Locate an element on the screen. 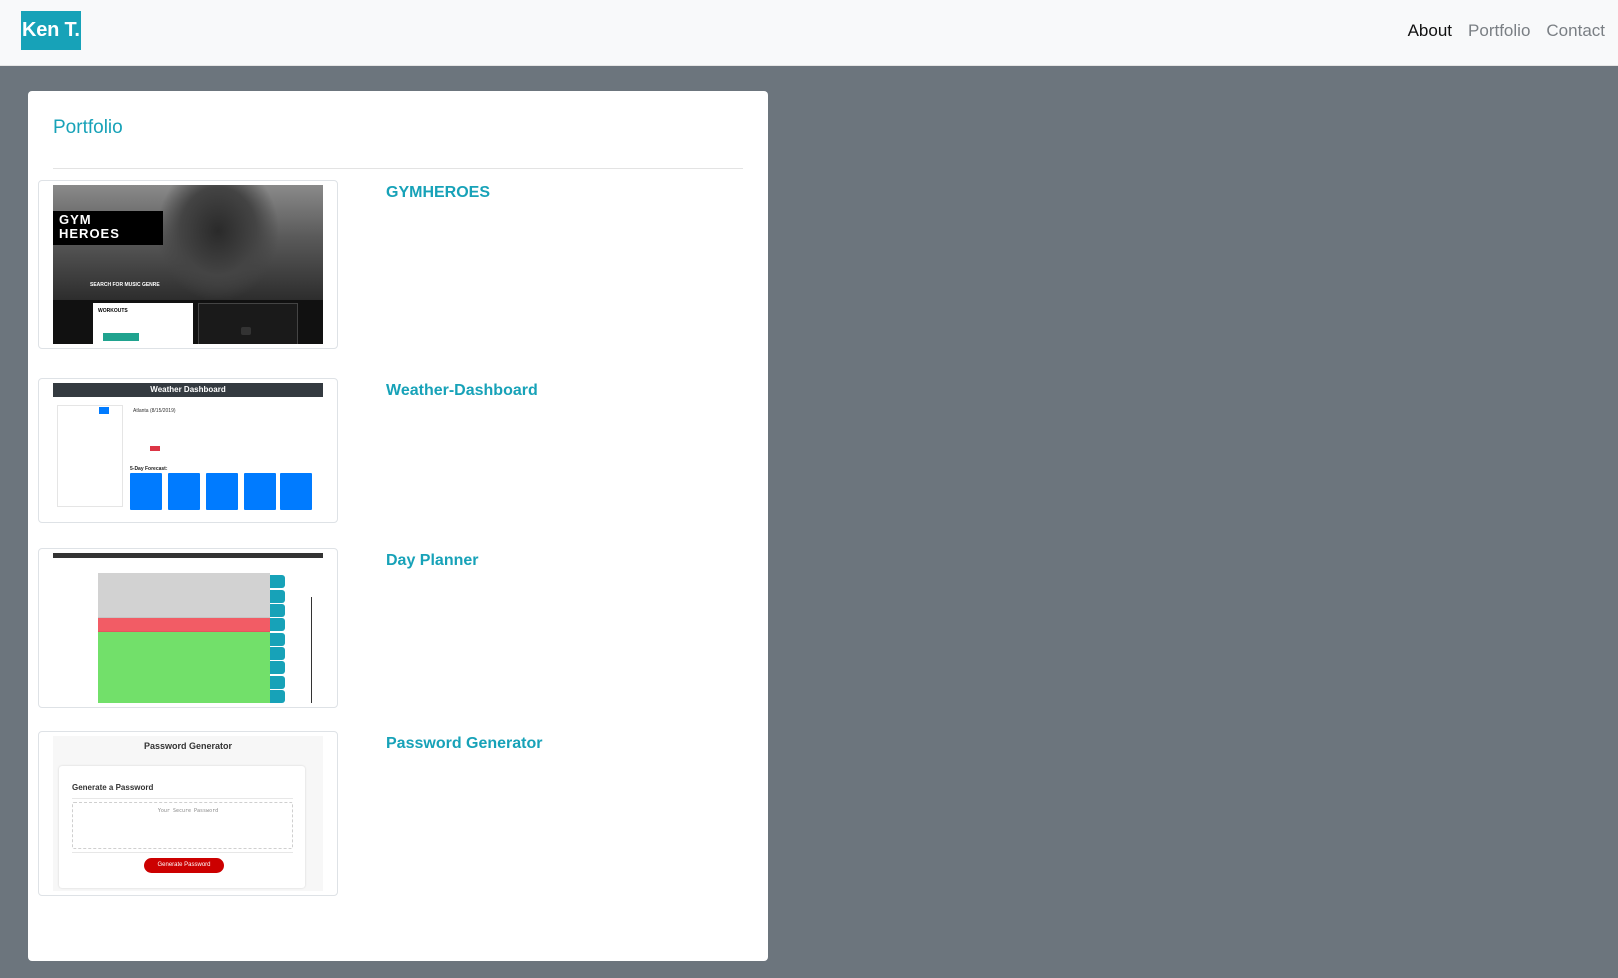 Image resolution: width=1618 pixels, height=978 pixels. search-icon is located at coordinates (104, 410).